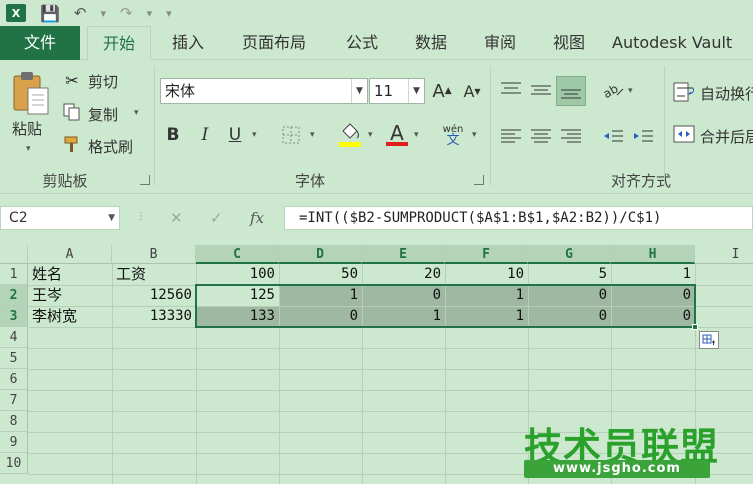 This screenshot has width=753, height=484. Describe the element at coordinates (500, 43) in the screenshot. I see `tab-review: 审阅` at that location.